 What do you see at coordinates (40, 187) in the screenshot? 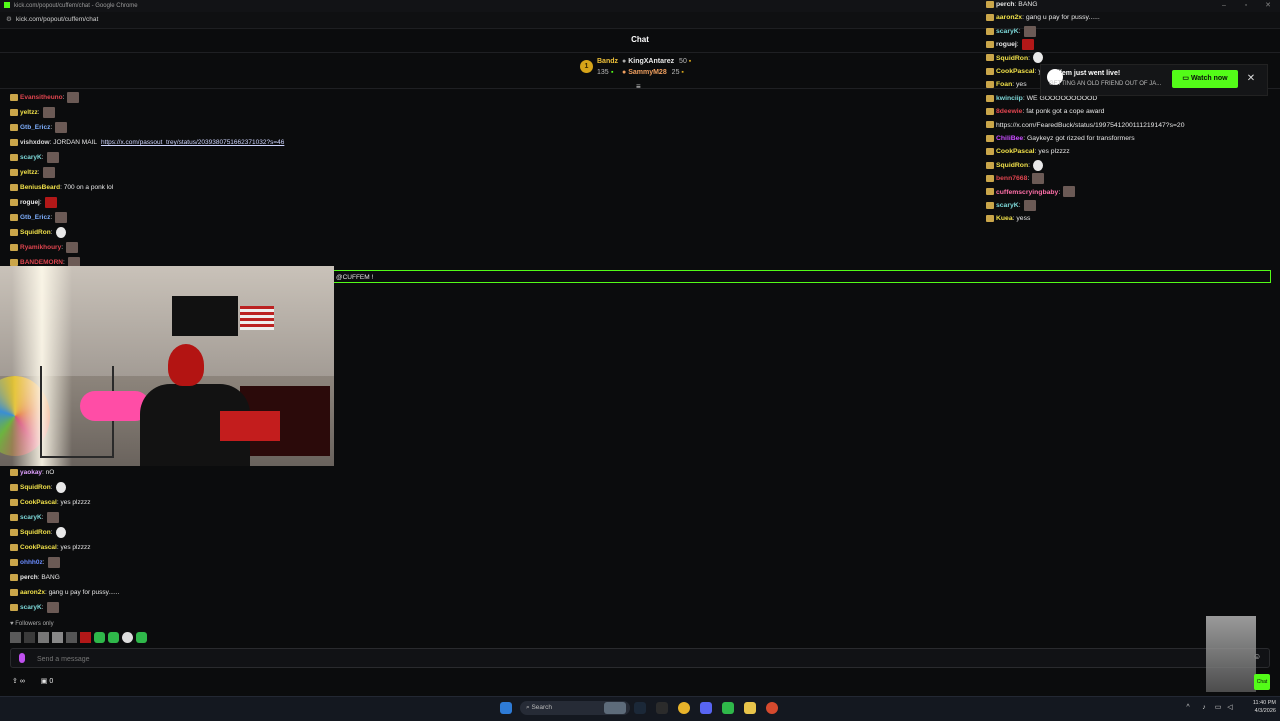
I see `chat-username: BeniusBeard` at bounding box center [40, 187].